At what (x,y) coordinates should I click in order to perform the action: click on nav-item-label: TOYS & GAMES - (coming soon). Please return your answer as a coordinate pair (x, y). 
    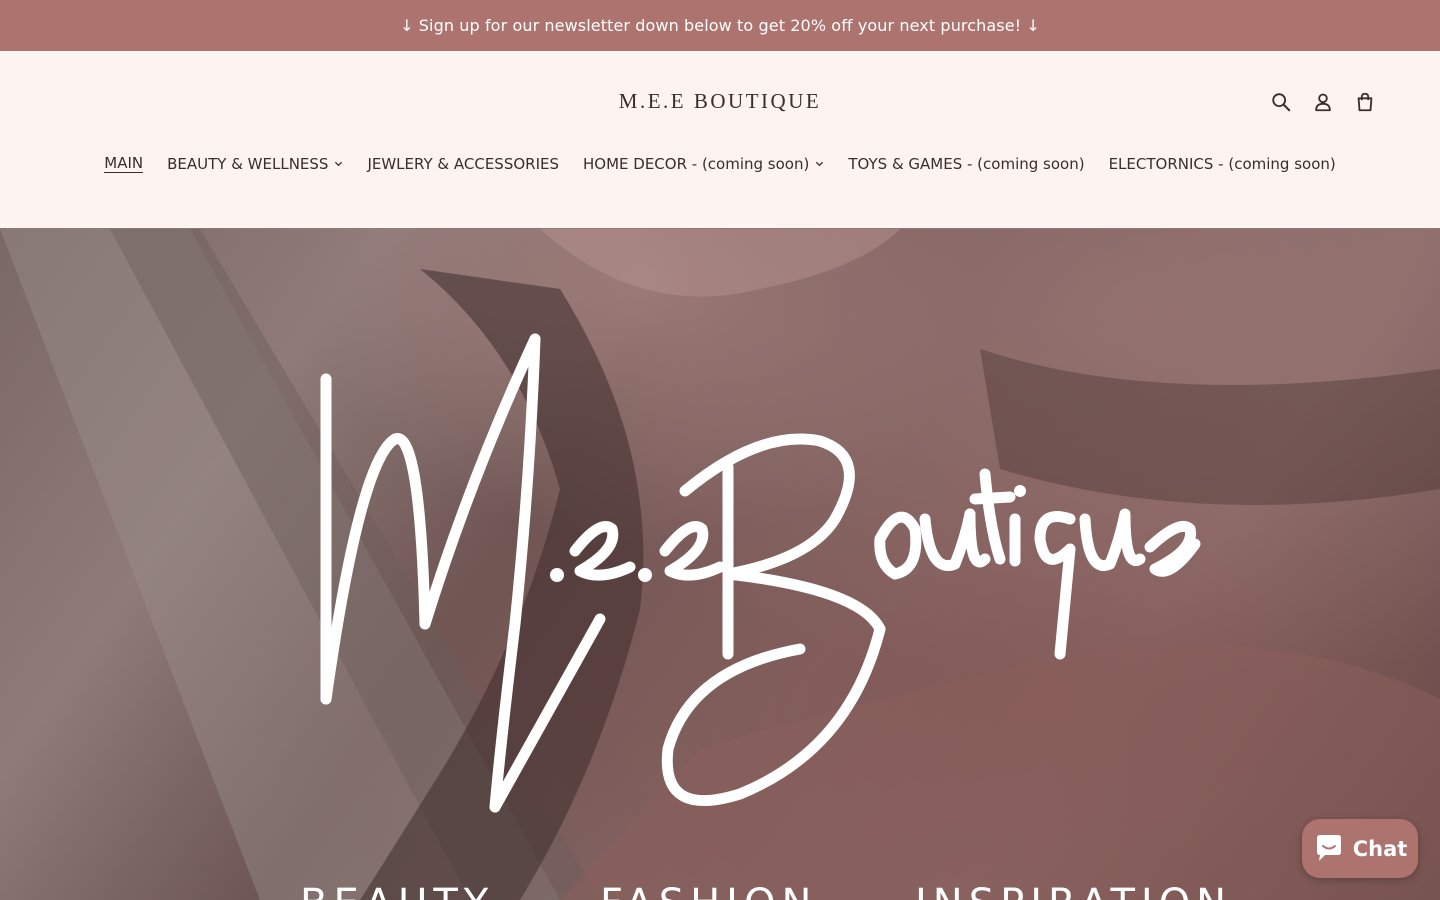
    Looking at the image, I should click on (966, 163).